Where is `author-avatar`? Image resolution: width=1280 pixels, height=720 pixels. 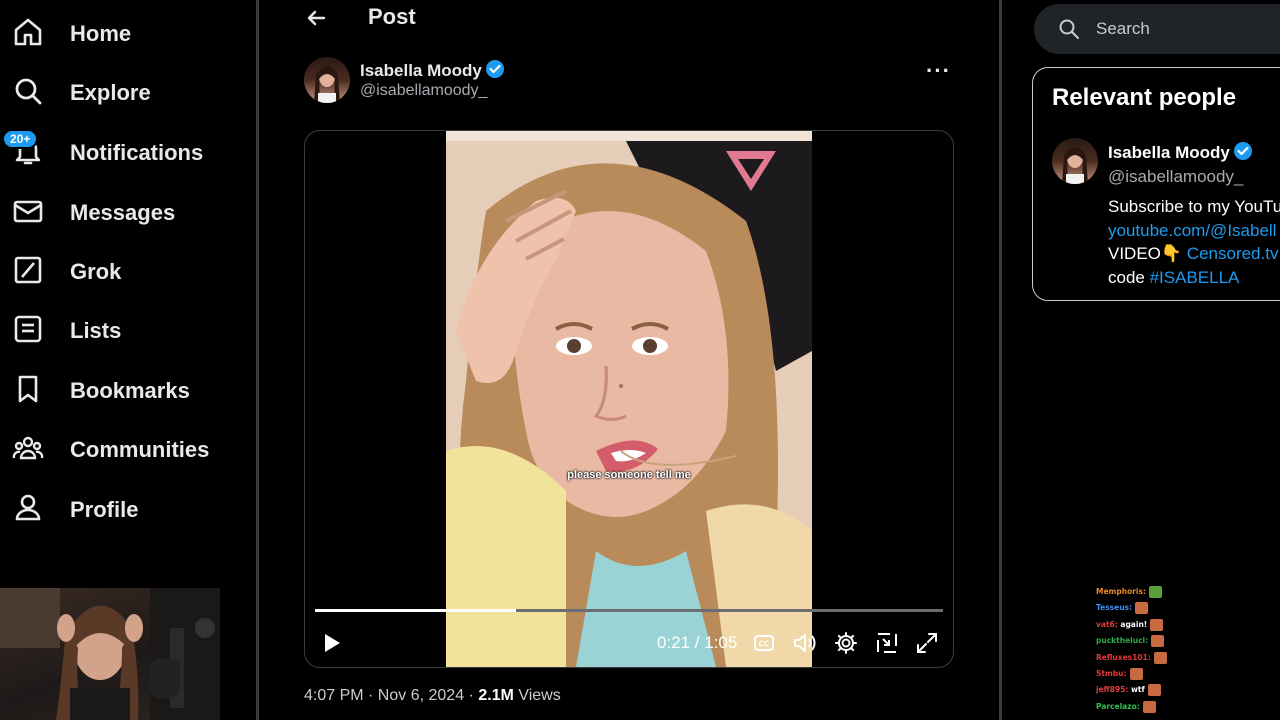 author-avatar is located at coordinates (327, 80).